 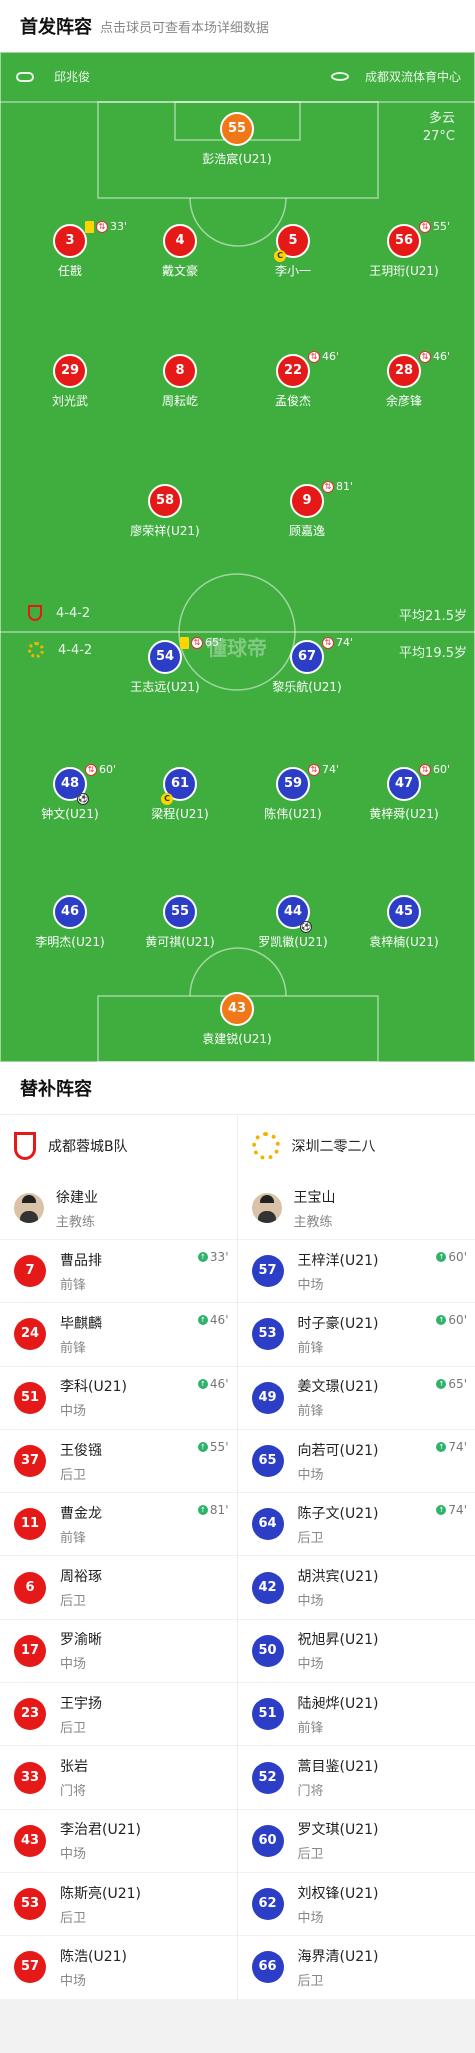 I want to click on away-sub-row: 52 蒿目鉴(U21) 门将, so click(x=356, y=1776).